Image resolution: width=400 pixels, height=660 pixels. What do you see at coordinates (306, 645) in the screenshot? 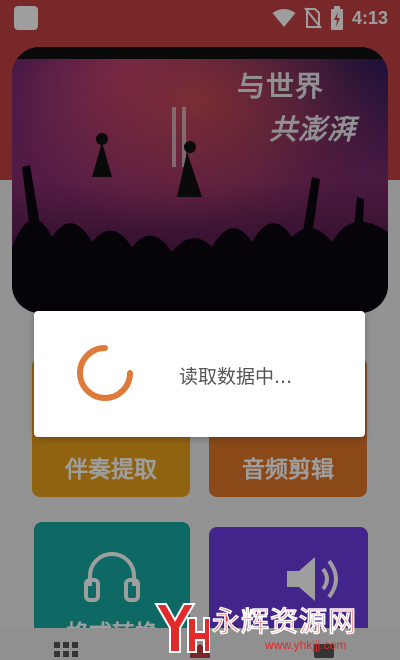
I see `watermark-url: www.yhkjjj.com` at bounding box center [306, 645].